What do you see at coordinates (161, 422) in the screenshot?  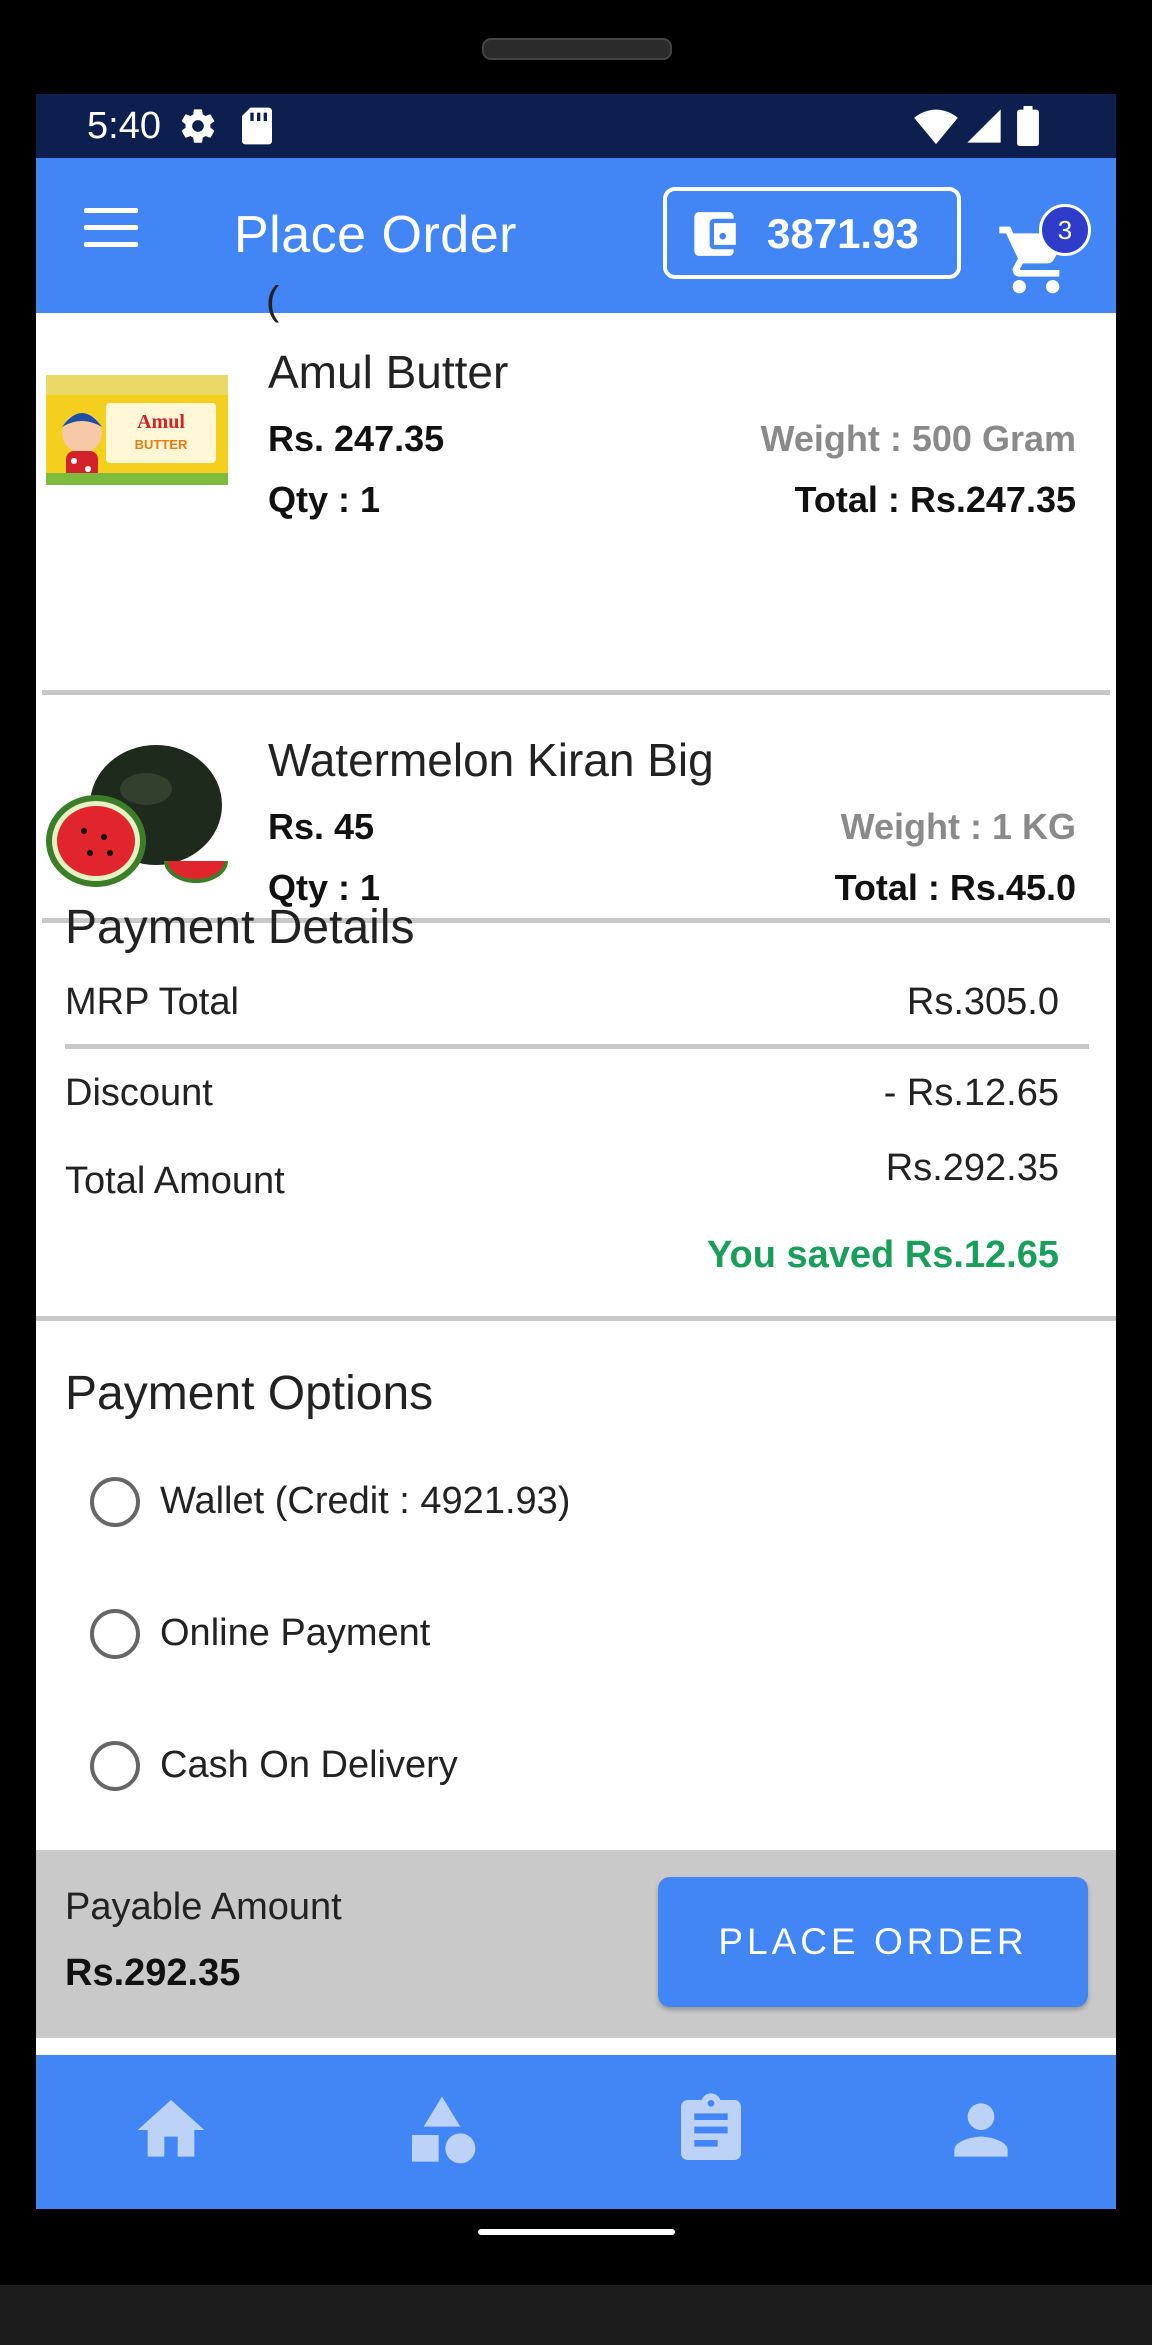 I see `butter-brand-text: Amul` at bounding box center [161, 422].